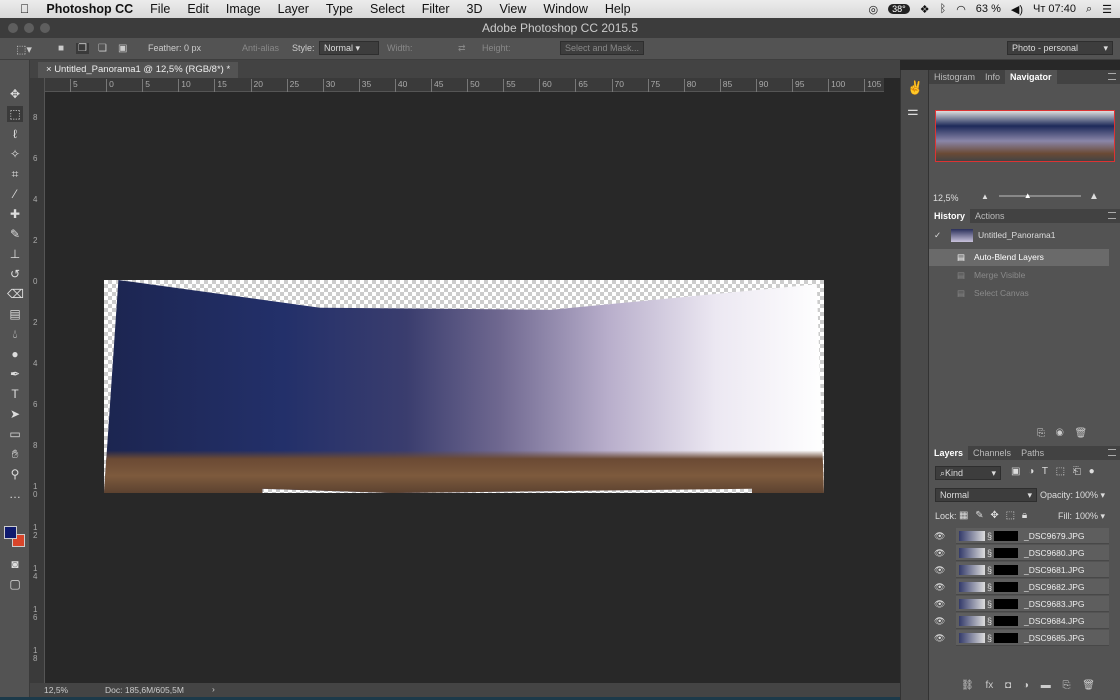 Image resolution: width=1120 pixels, height=700 pixels. Describe the element at coordinates (1060, 471) in the screenshot. I see `filter-shape-icon: ⬚` at that location.